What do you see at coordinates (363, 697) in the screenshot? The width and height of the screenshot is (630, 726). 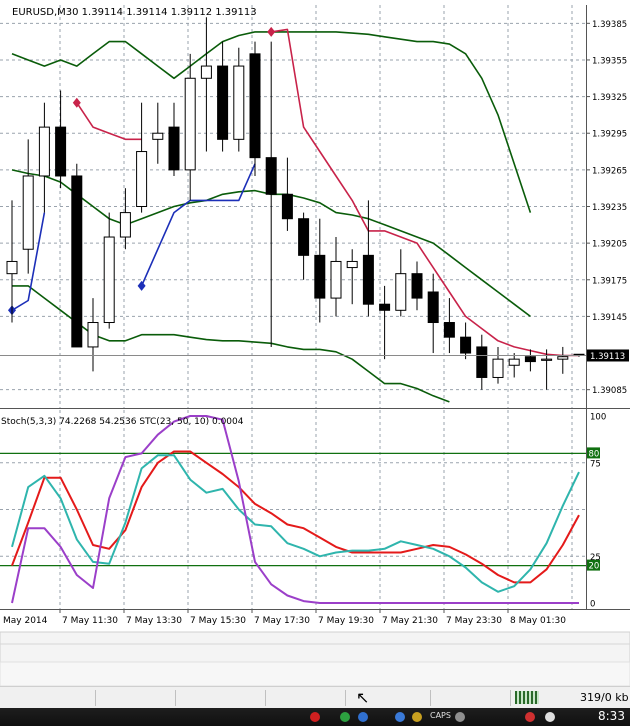 I see `mouse-pointer-icon: ↖` at bounding box center [363, 697].